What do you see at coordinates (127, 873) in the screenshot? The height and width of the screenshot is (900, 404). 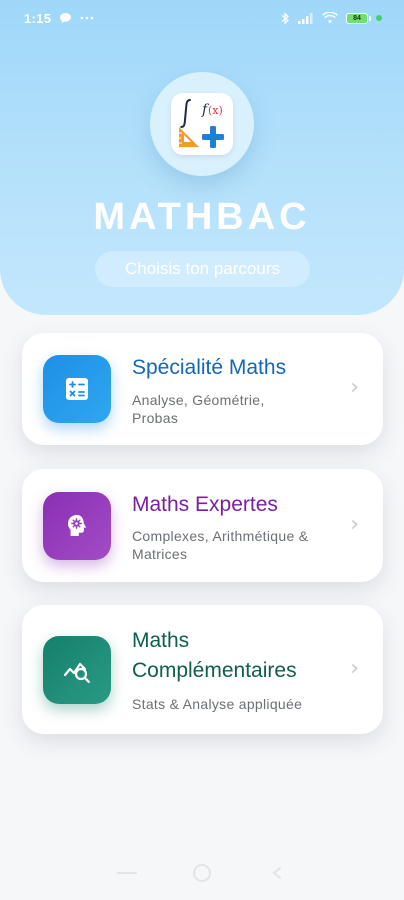 I see `menu-icon` at bounding box center [127, 873].